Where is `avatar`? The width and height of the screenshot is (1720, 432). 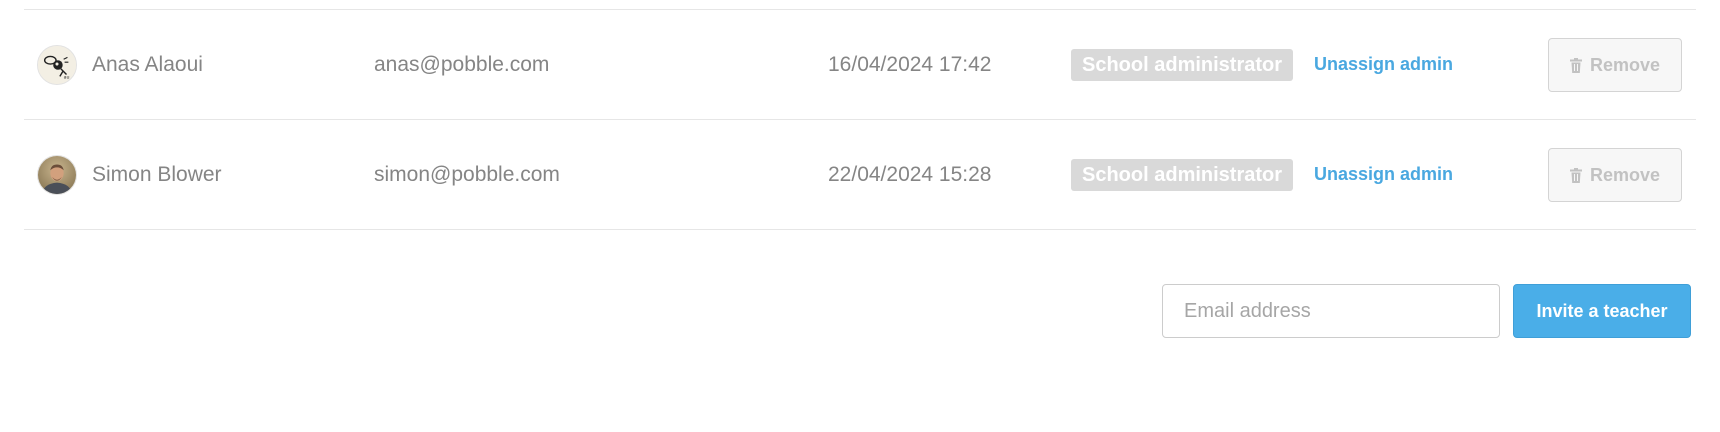 avatar is located at coordinates (57, 175).